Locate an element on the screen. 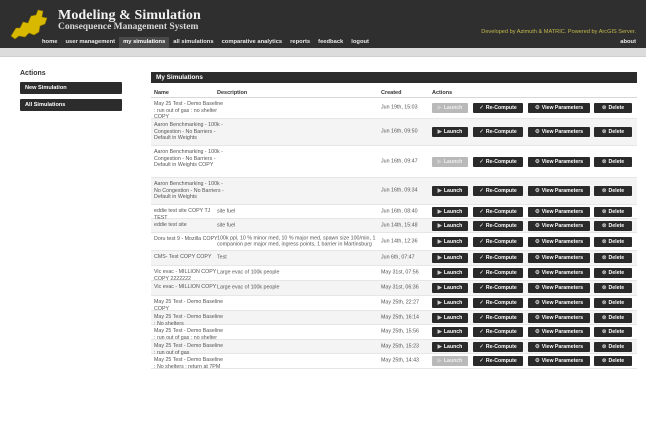 Image resolution: width=646 pixels, height=424 pixels. column-header-description: Description is located at coordinates (232, 93).